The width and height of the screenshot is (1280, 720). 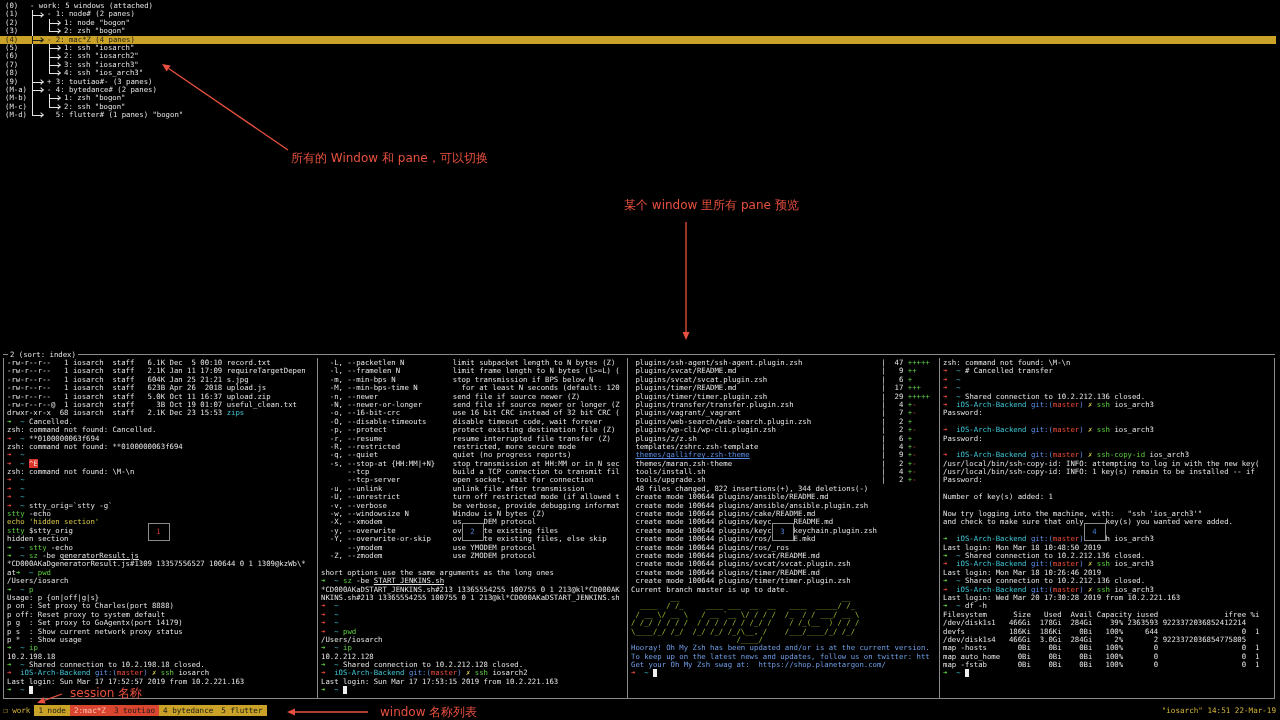 I want to click on annotation-label: 所有的 Window 和 pane，可以切换, so click(x=389, y=158).